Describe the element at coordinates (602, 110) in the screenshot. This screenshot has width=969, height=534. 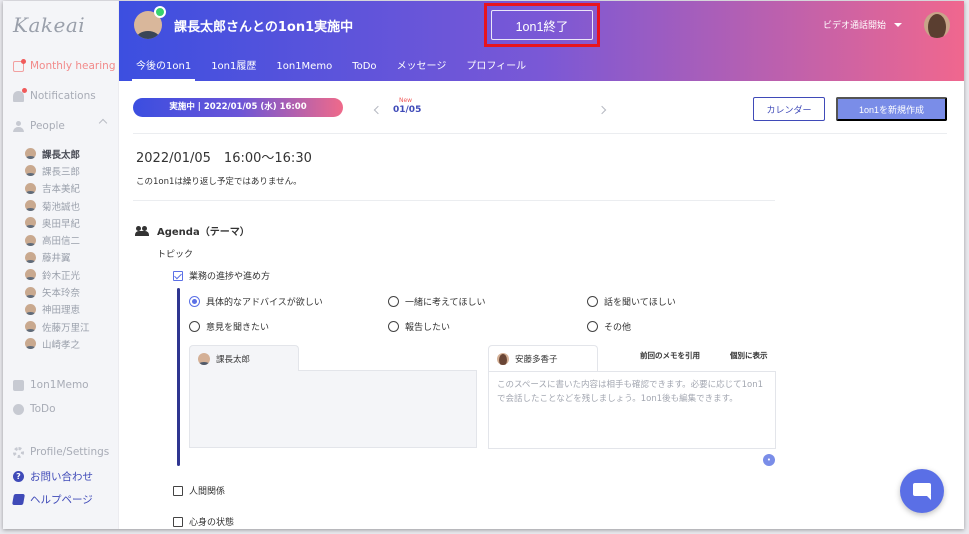
I see `chevron-right-icon` at that location.